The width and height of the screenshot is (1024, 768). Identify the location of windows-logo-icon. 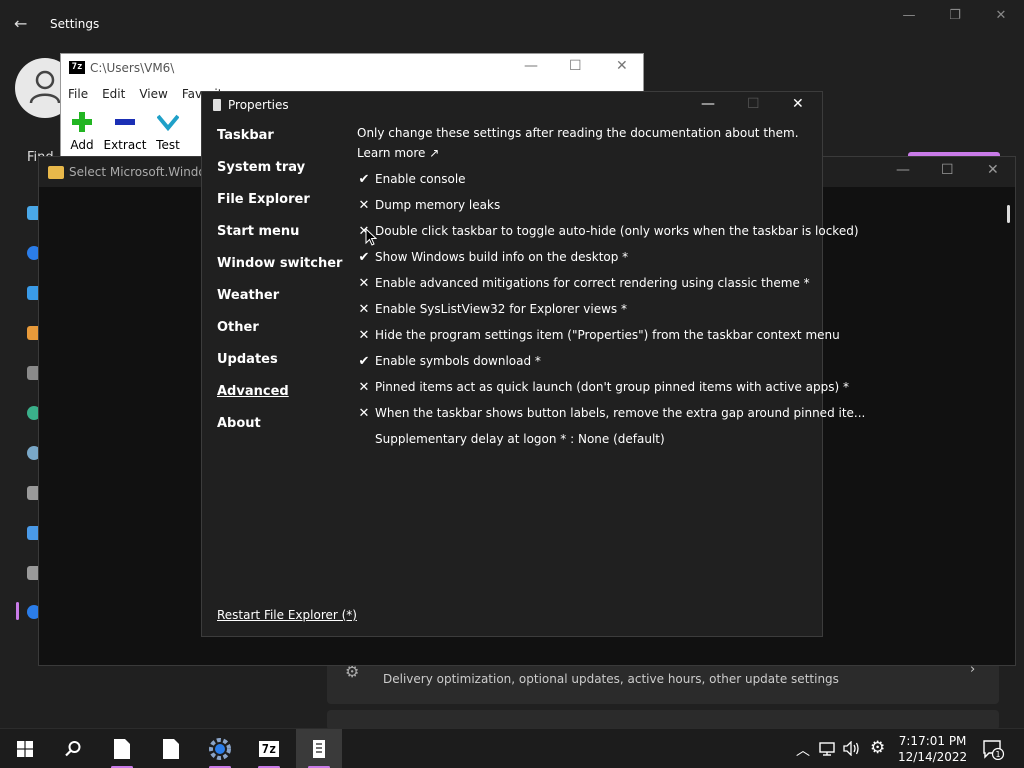
(25, 749).